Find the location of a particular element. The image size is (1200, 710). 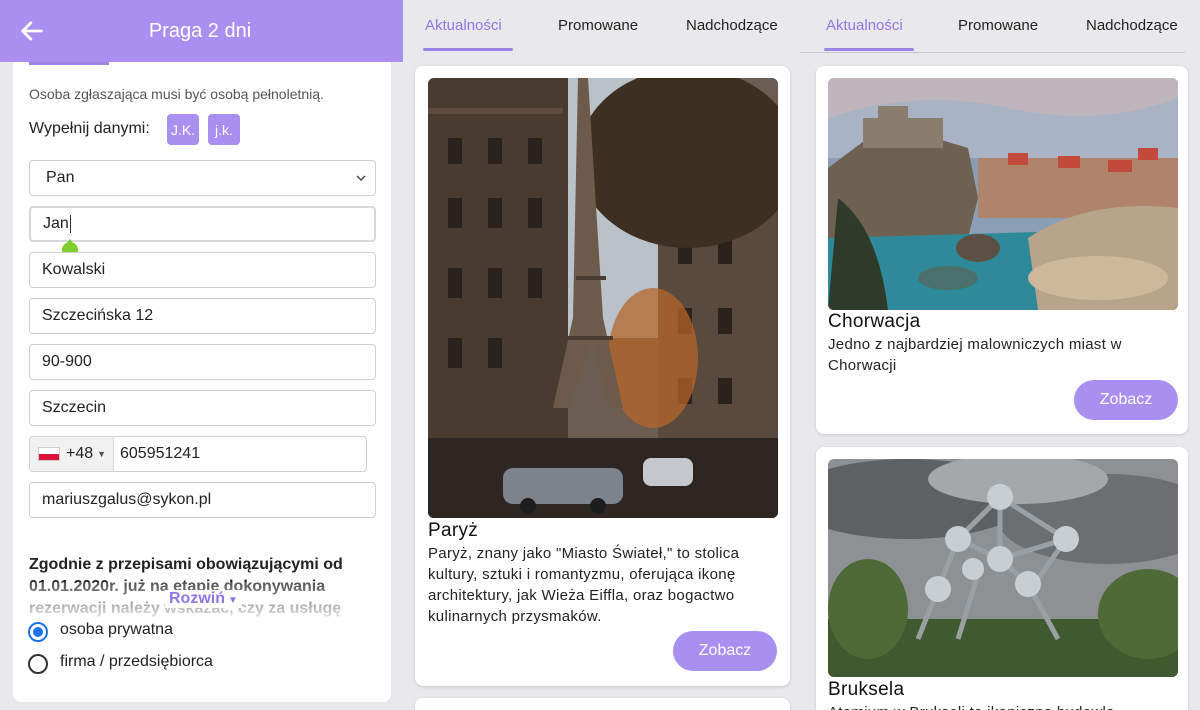

fill-with-data-label: Wypełnij danymi: is located at coordinates (89, 128).